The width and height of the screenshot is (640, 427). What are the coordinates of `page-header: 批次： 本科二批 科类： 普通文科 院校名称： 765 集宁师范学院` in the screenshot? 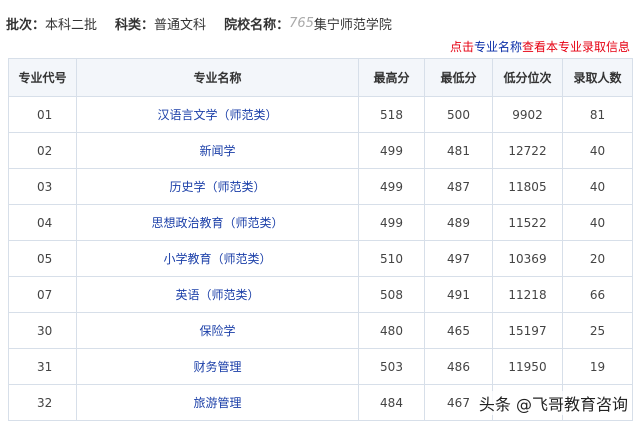 It's located at (208, 23).